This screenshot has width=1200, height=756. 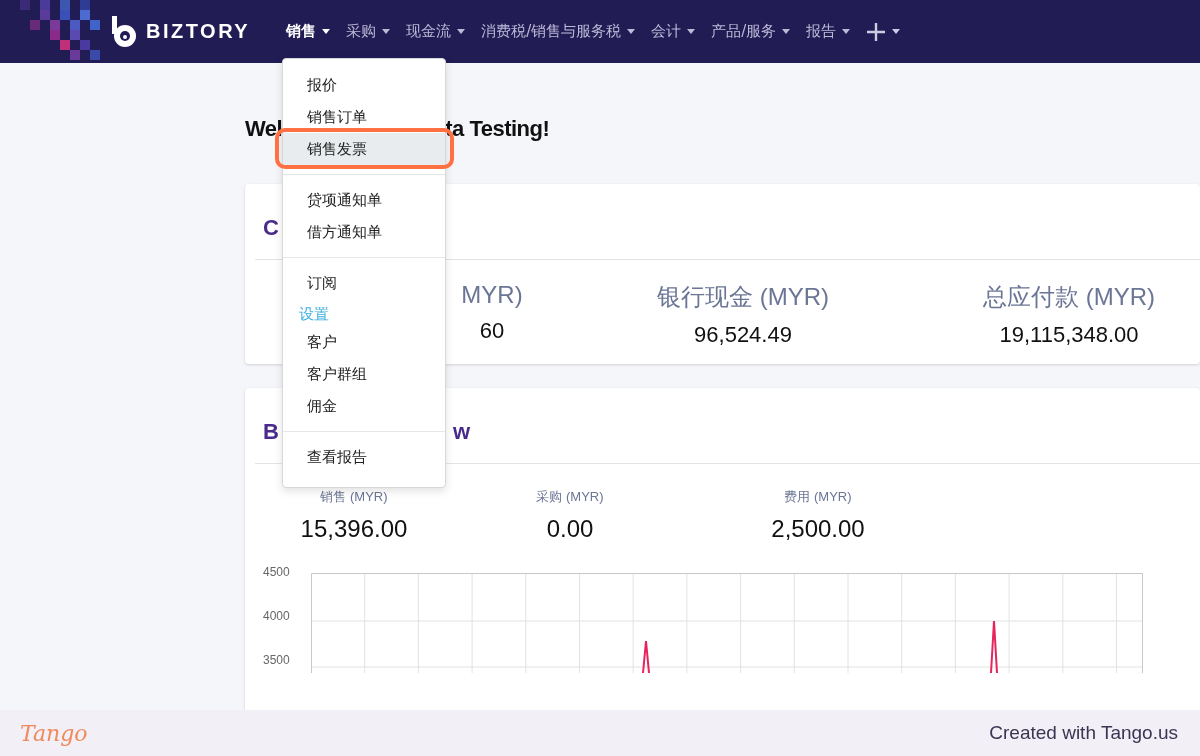 I want to click on axis-label: 4500, so click(x=277, y=572).